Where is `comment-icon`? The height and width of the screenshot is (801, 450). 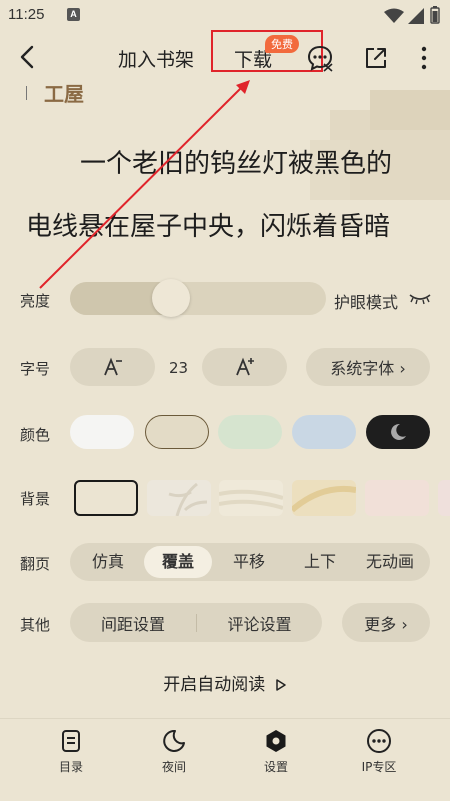
comment-icon is located at coordinates (320, 58).